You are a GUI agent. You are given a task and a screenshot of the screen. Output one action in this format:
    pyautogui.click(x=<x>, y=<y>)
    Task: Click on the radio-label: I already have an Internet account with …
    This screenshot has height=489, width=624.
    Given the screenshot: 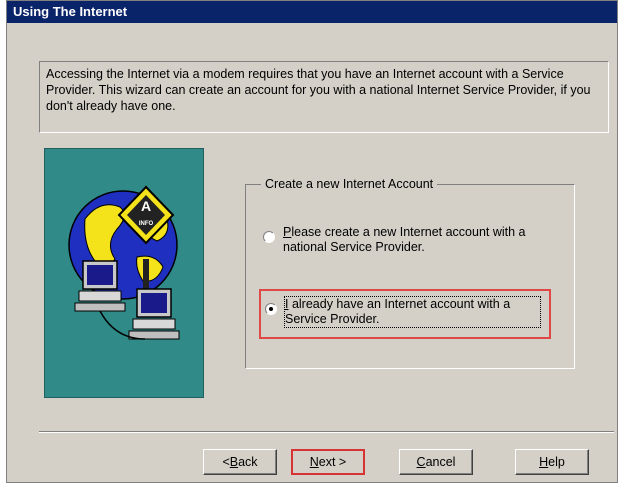 What is the action you would take?
    pyautogui.click(x=412, y=312)
    